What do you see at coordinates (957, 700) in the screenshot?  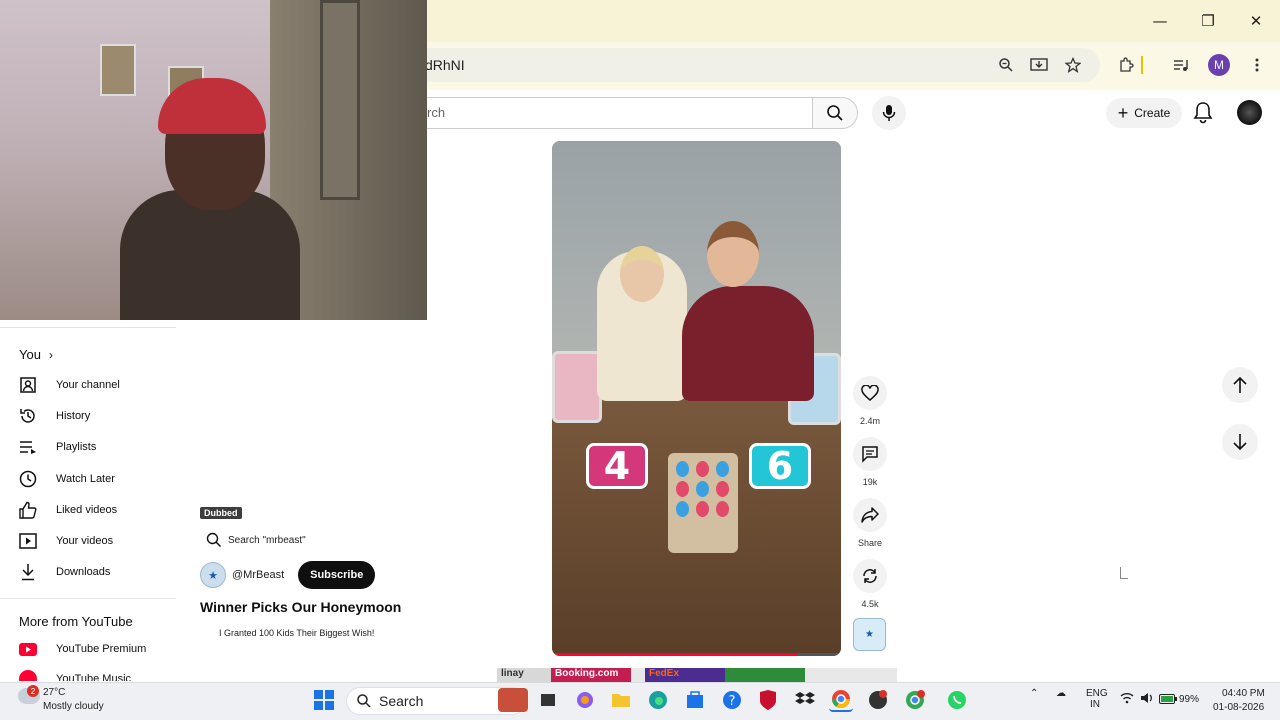 I see `whatsapp-icon` at bounding box center [957, 700].